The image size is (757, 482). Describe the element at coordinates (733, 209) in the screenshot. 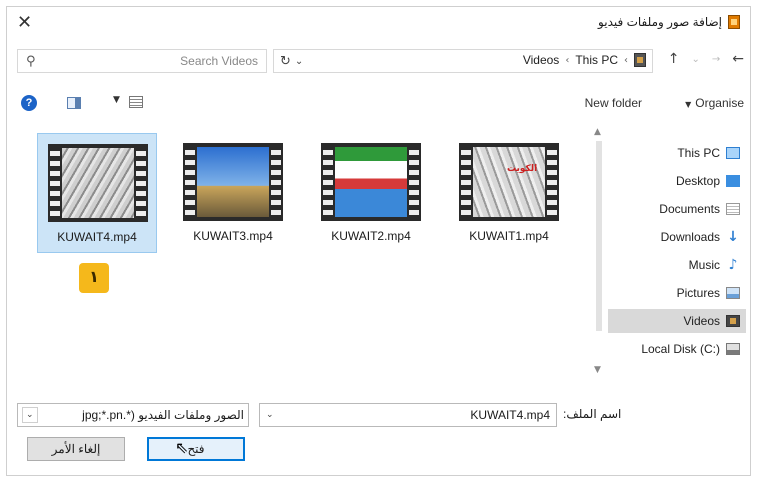

I see `documents-icon` at that location.